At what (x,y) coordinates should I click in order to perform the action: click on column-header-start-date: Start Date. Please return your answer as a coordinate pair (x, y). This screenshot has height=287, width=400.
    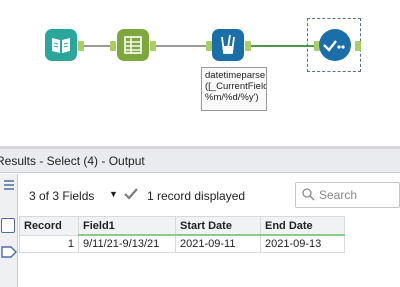
    Looking at the image, I should click on (218, 226).